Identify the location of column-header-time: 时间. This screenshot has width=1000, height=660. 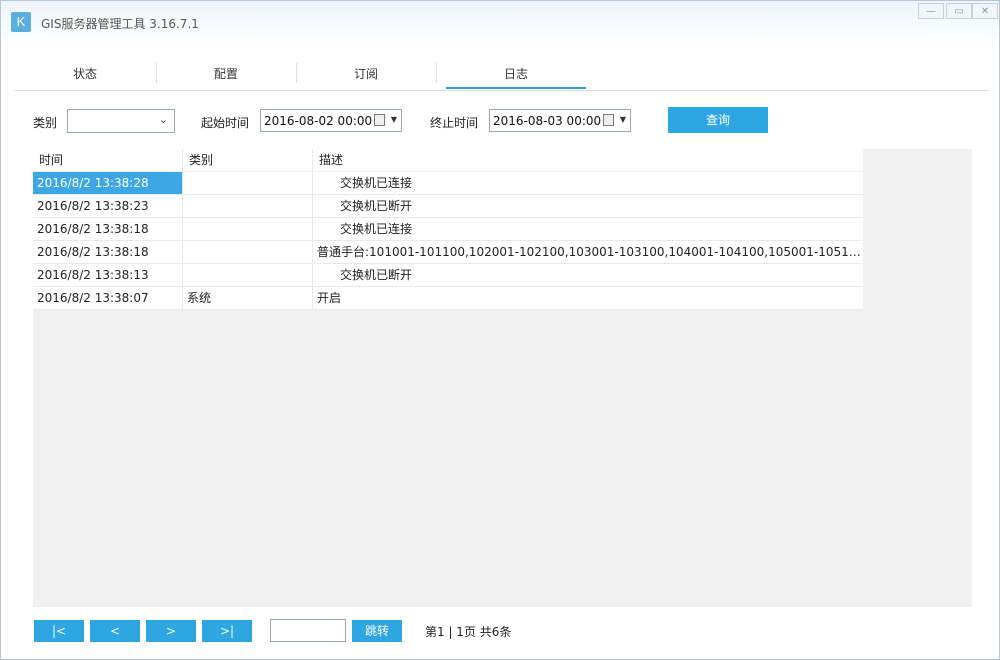
(108, 160).